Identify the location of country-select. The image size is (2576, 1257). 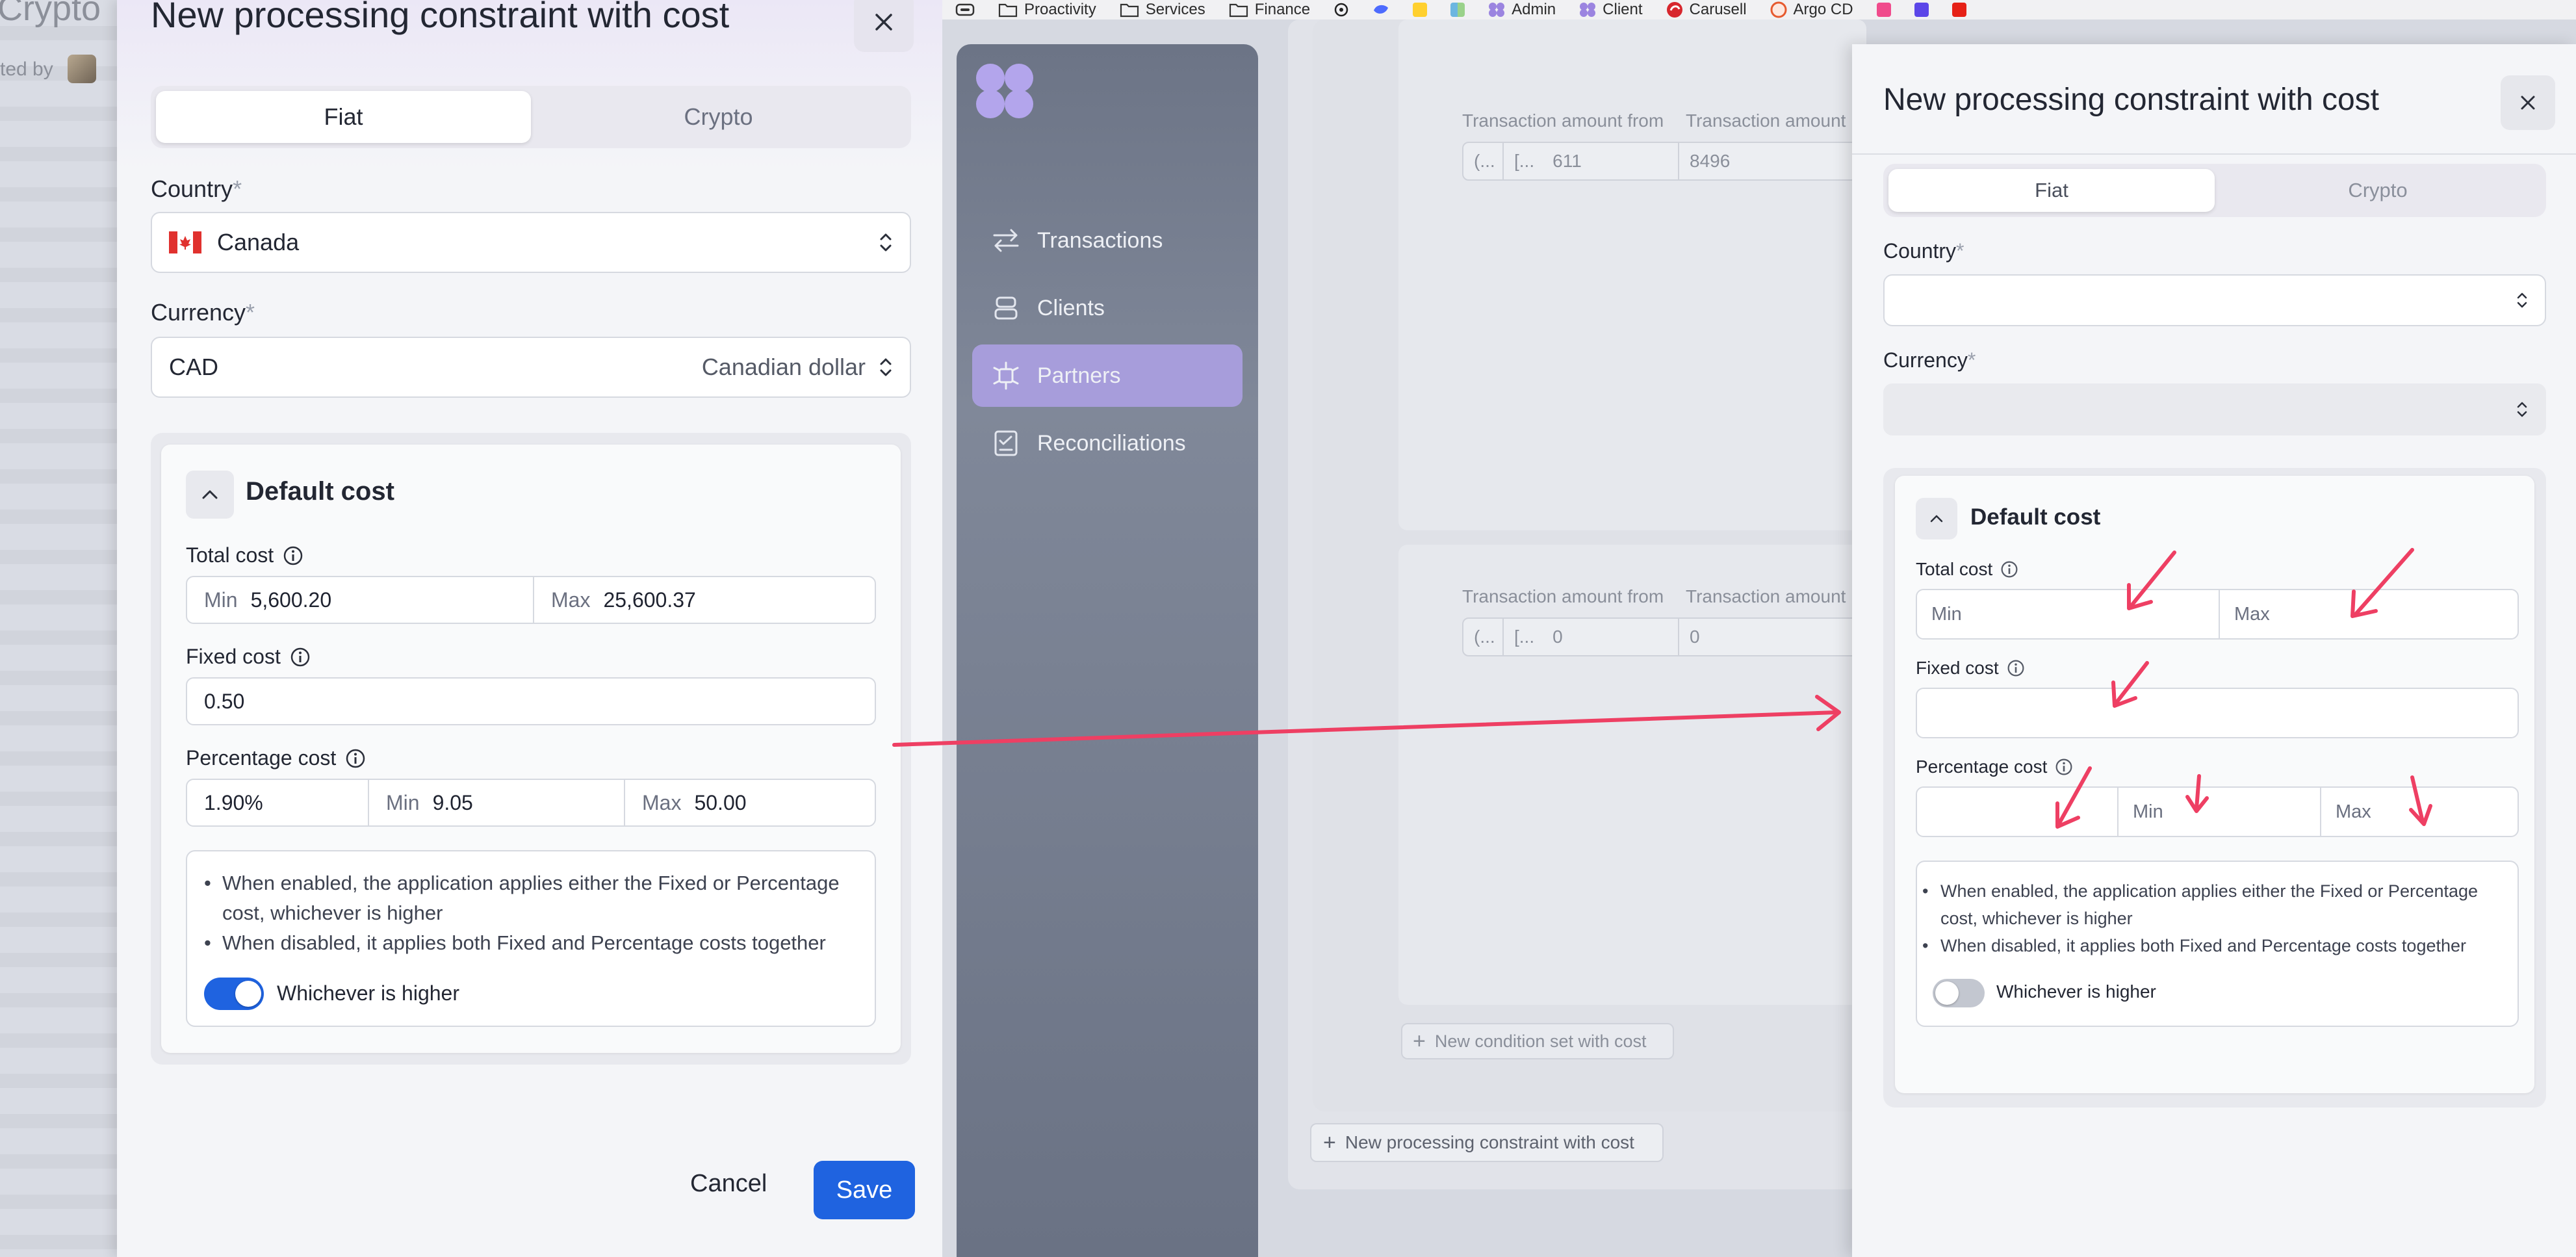
(2215, 300).